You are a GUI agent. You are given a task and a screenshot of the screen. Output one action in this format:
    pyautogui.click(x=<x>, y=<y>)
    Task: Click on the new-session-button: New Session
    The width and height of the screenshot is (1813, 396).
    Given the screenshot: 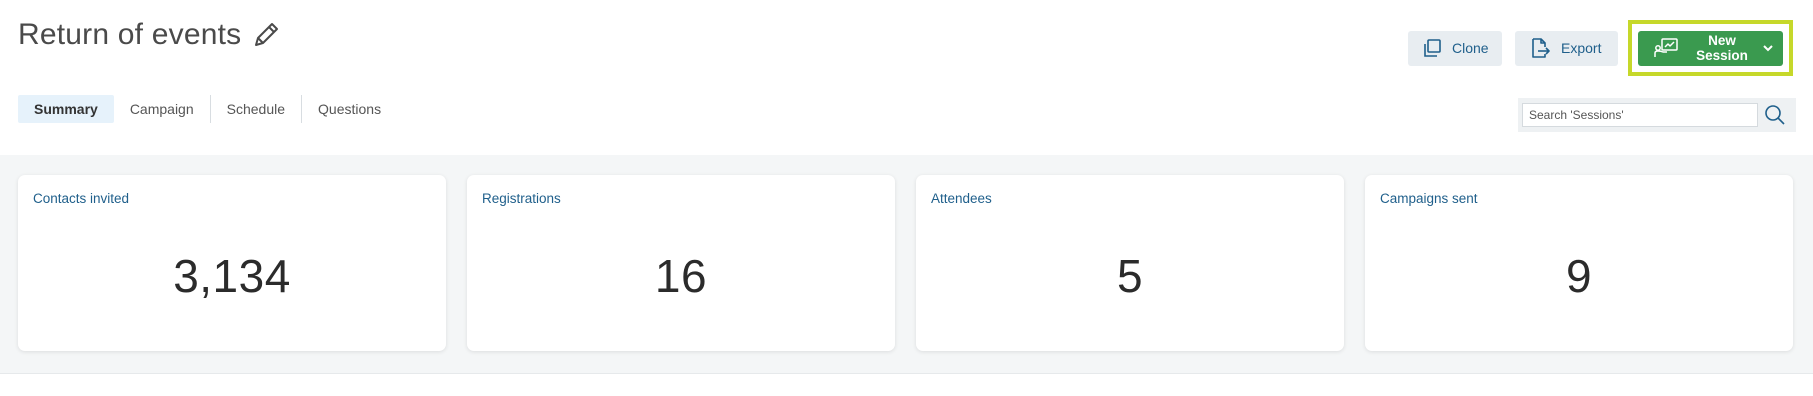 What is the action you would take?
    pyautogui.click(x=1710, y=48)
    